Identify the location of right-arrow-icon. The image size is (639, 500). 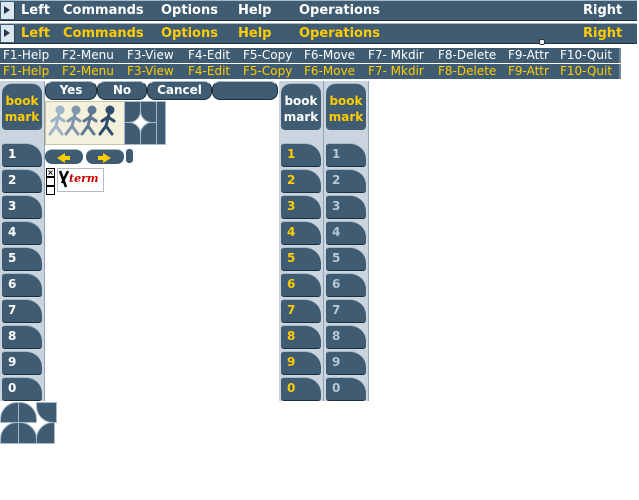
(104, 158).